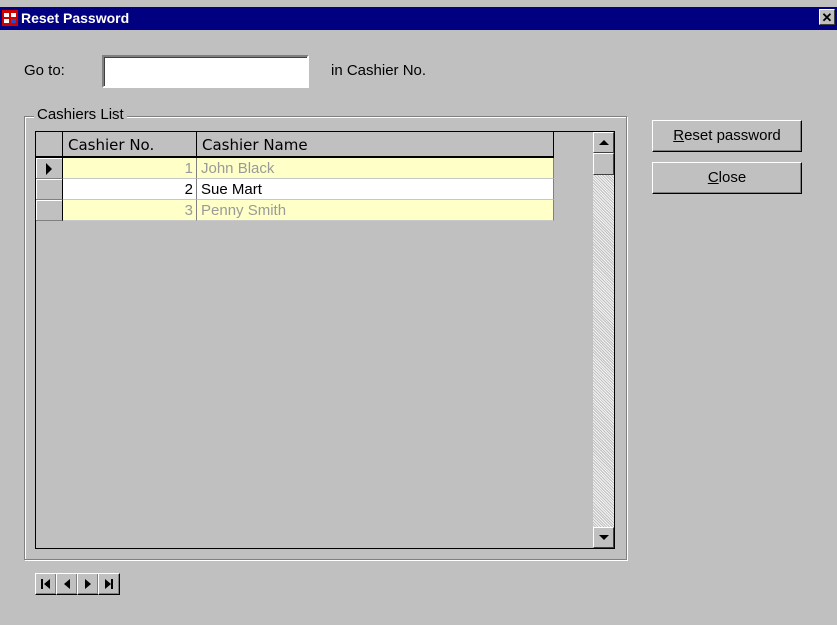 The image size is (837, 625). I want to click on column-header-cashier-name: Cashier Name, so click(375, 145).